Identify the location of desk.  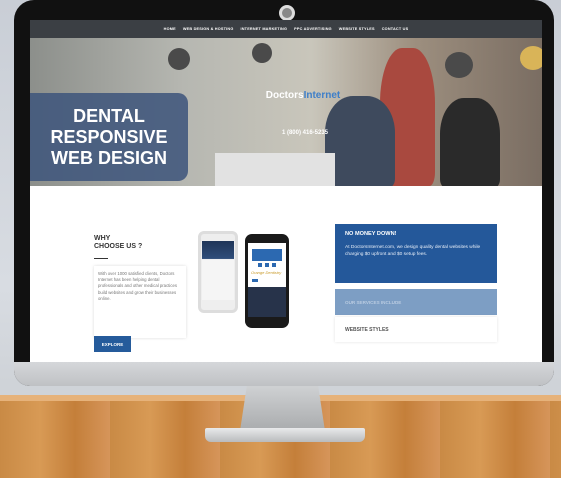
(275, 169).